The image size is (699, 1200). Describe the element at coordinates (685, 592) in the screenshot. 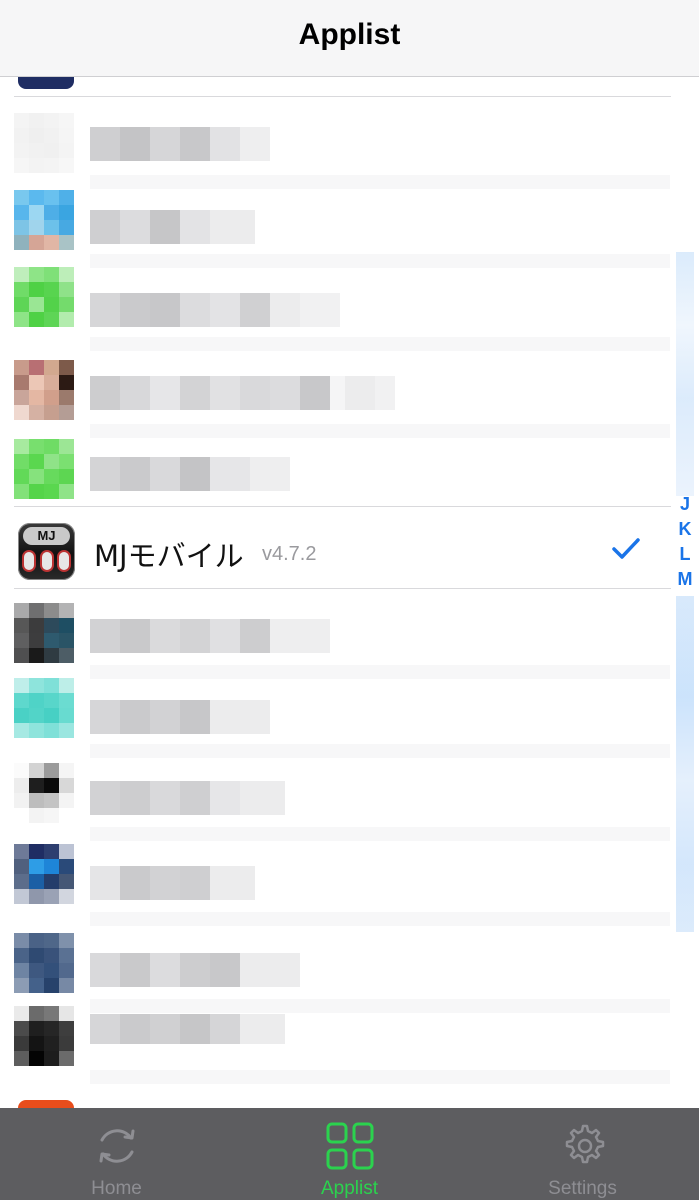

I see `section-index-scrollbar` at that location.